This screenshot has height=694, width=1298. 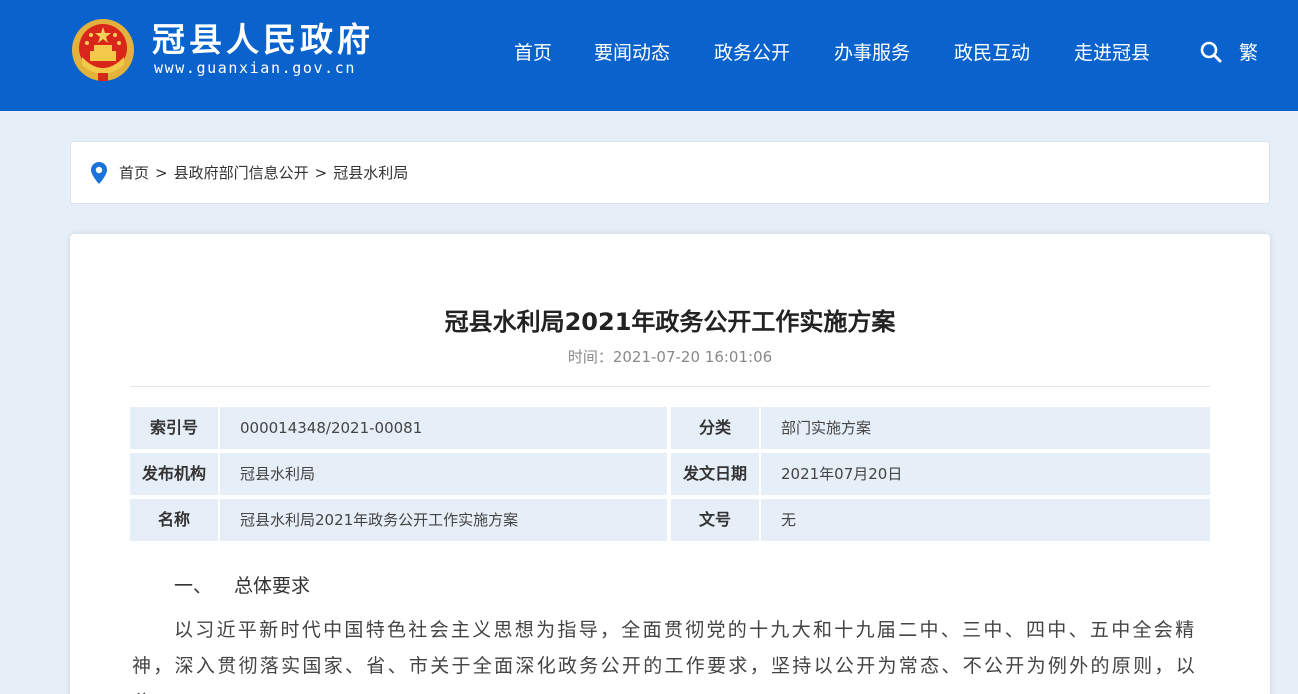 I want to click on traditional-chinese-toggle: 繁, so click(x=1248, y=53).